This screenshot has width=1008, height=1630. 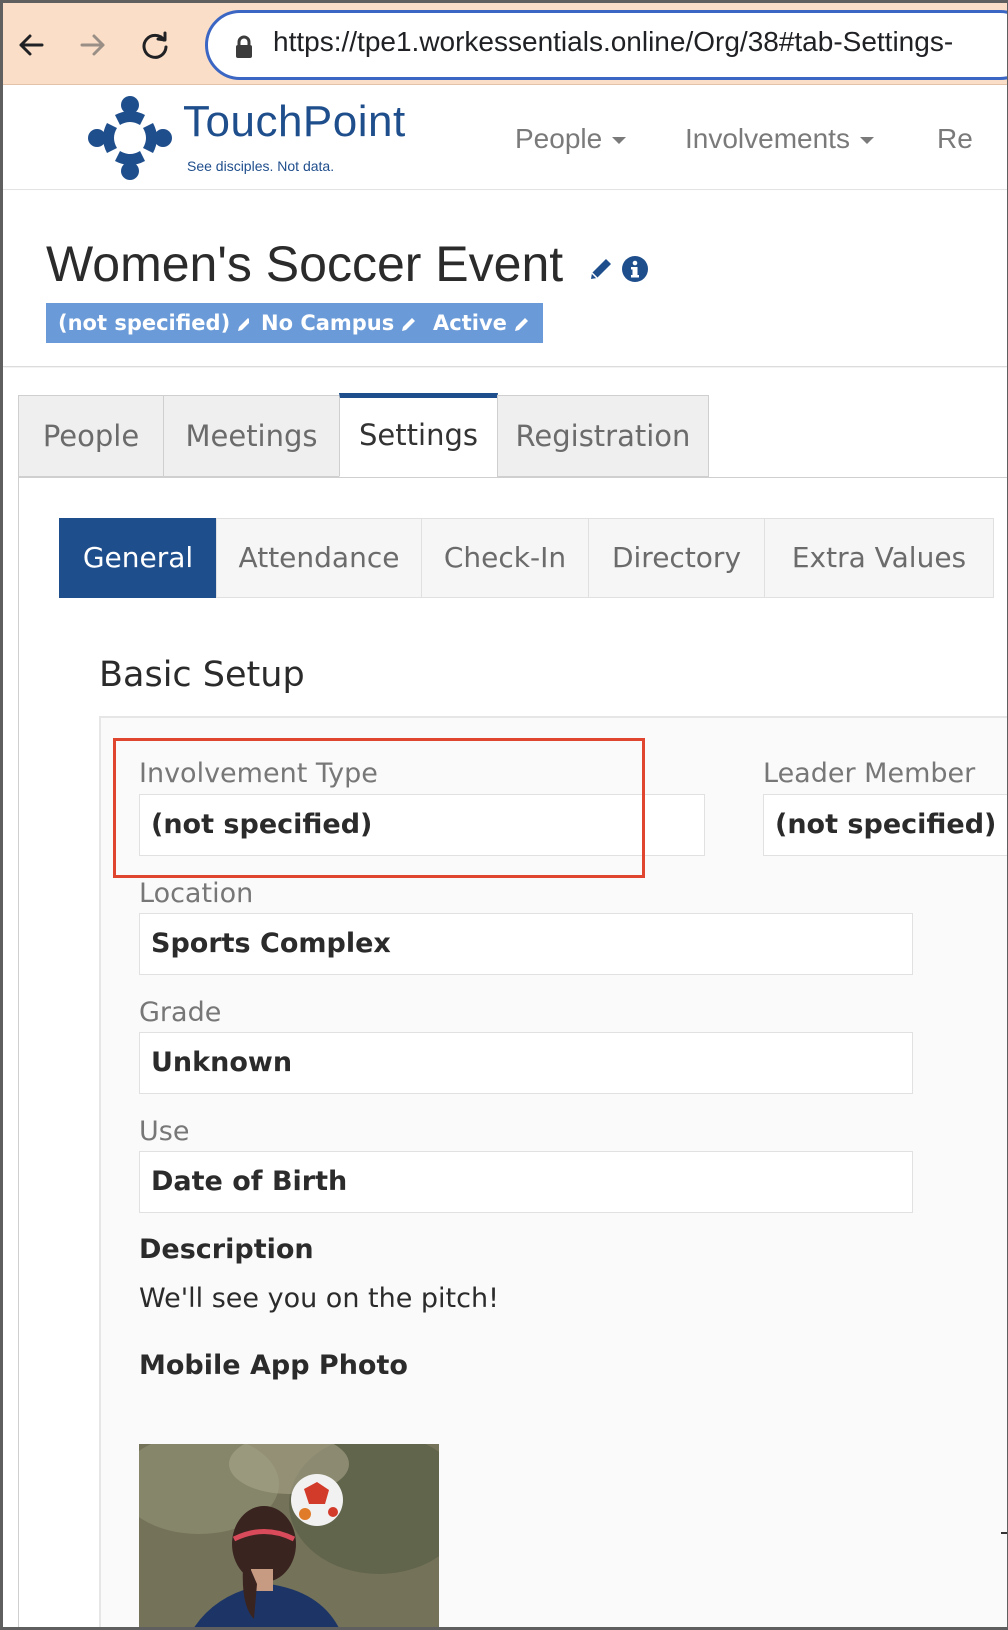 I want to click on tab-general: General, so click(x=138, y=558).